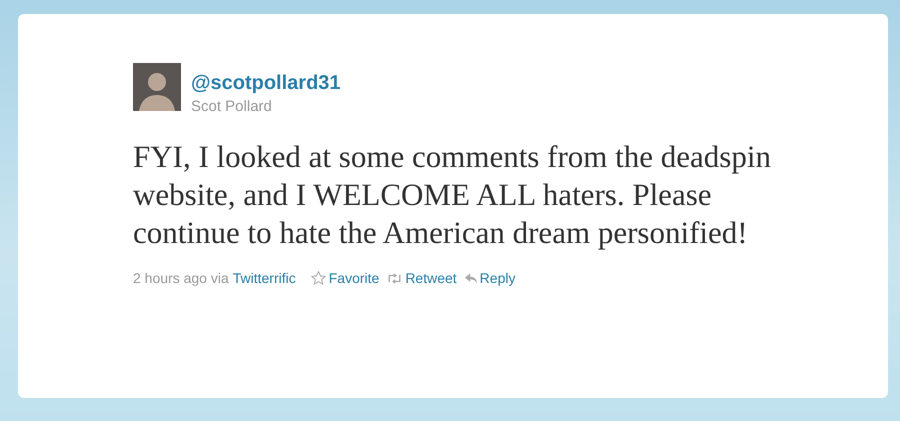 The width and height of the screenshot is (900, 421). What do you see at coordinates (181, 278) in the screenshot?
I see `timestamp: 2 hours ago via` at bounding box center [181, 278].